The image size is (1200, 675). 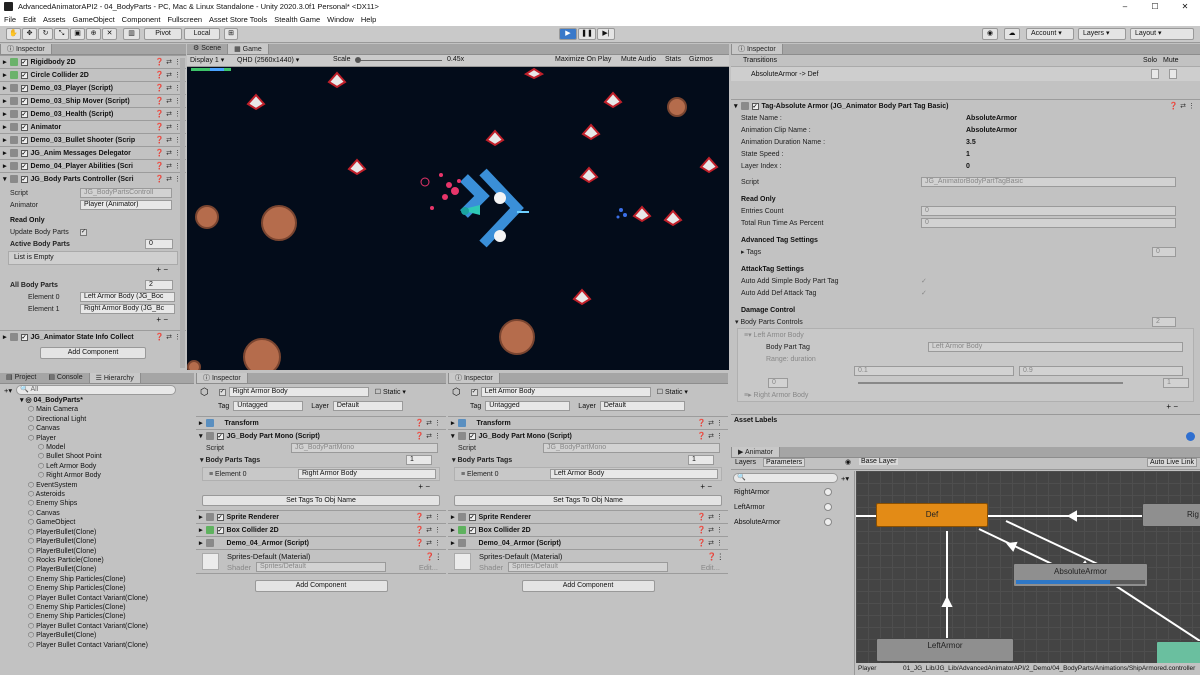 I want to click on component-header: ▸ ✓ Circle Collider 2D ❓⇄⋮, so click(x=93, y=74).